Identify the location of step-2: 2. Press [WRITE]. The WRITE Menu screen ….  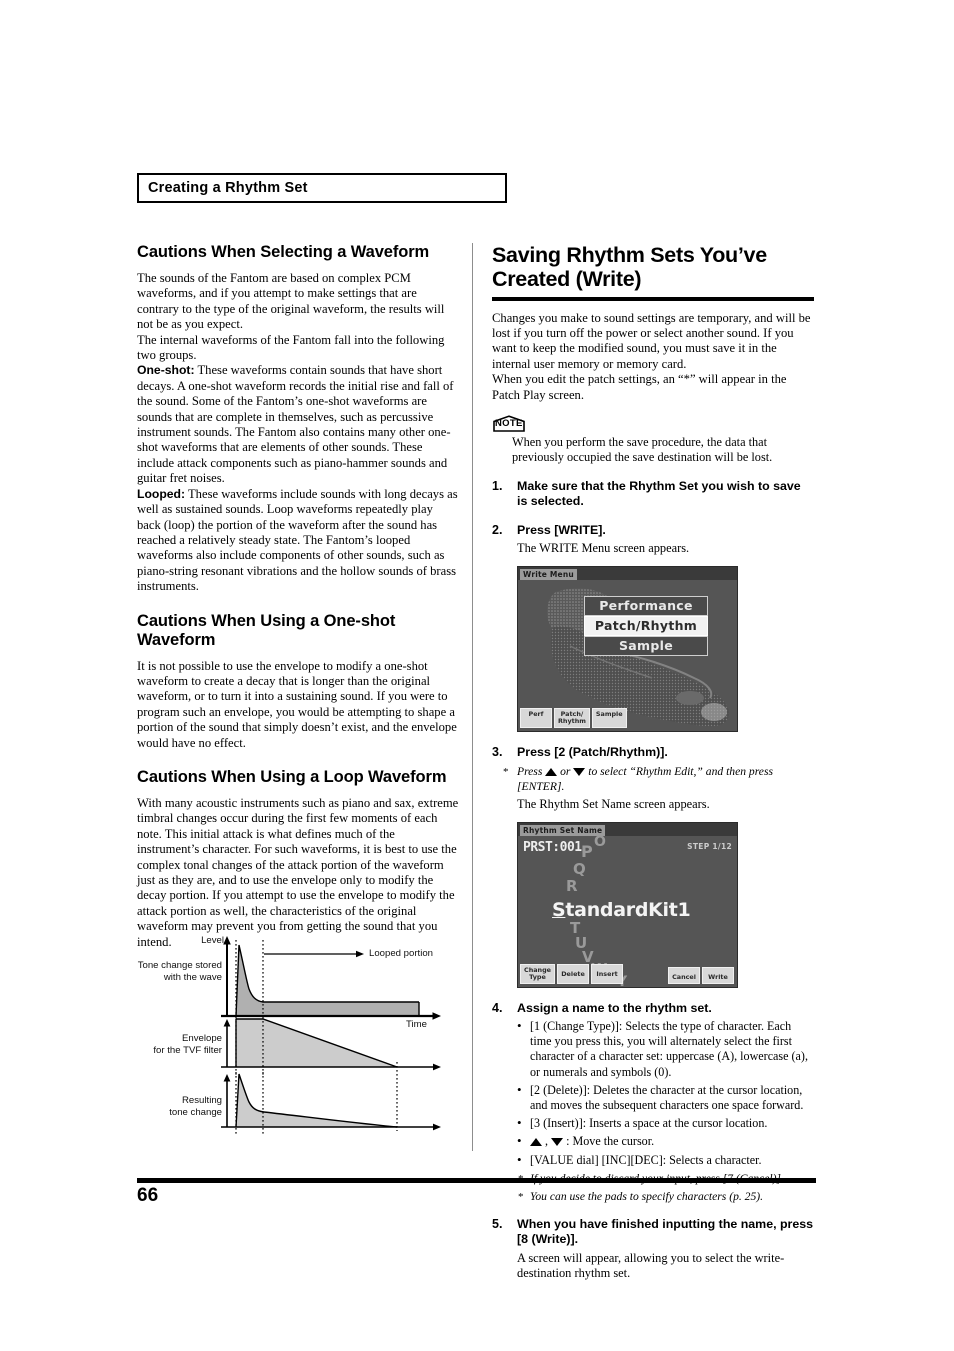
(653, 627).